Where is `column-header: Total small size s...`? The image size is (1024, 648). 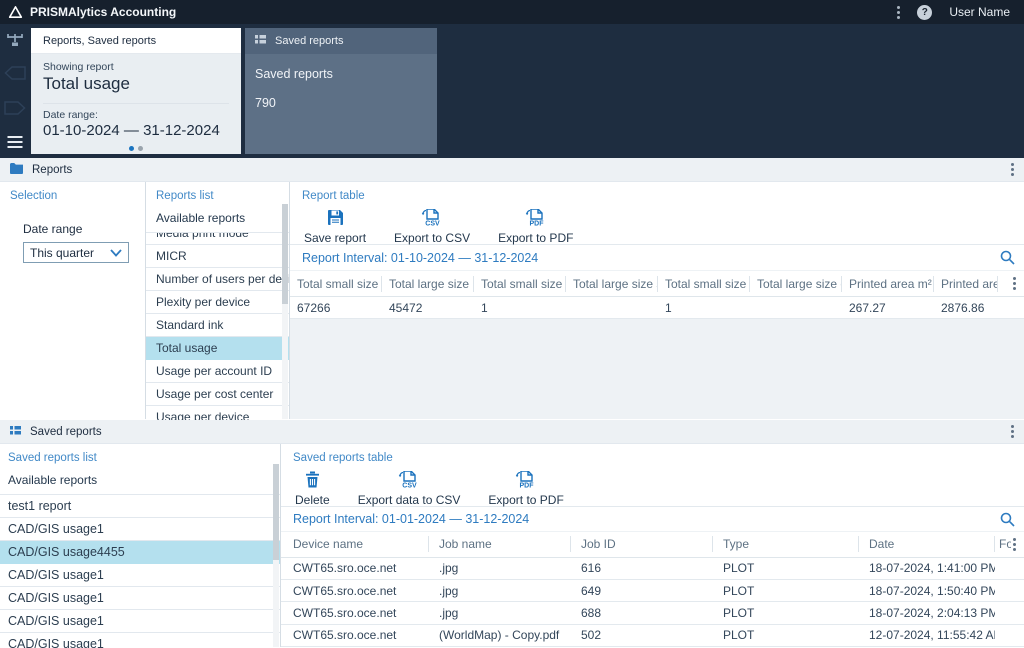
column-header: Total small size s... is located at coordinates (520, 283).